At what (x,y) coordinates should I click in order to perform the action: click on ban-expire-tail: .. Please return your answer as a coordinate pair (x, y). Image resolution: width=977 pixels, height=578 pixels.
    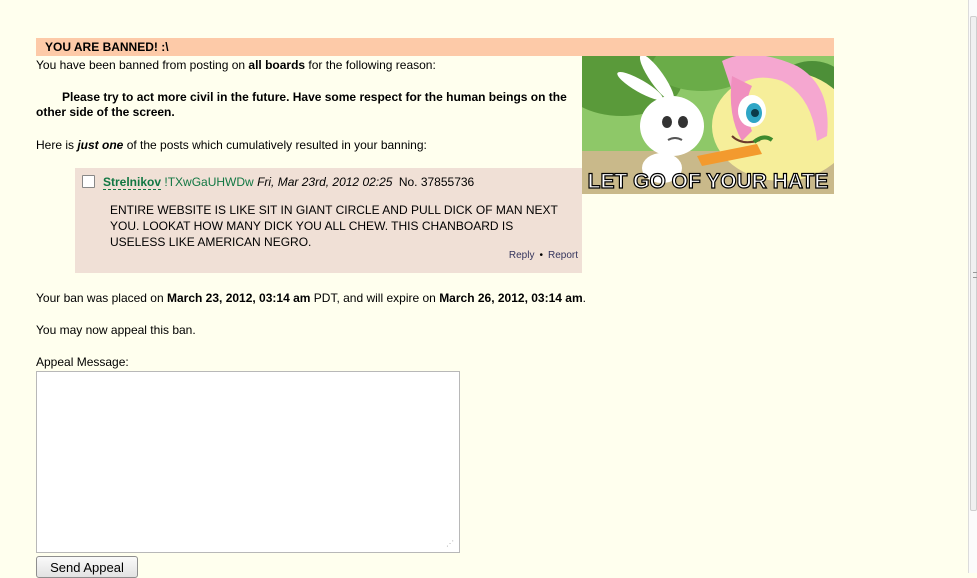
    Looking at the image, I should click on (584, 298).